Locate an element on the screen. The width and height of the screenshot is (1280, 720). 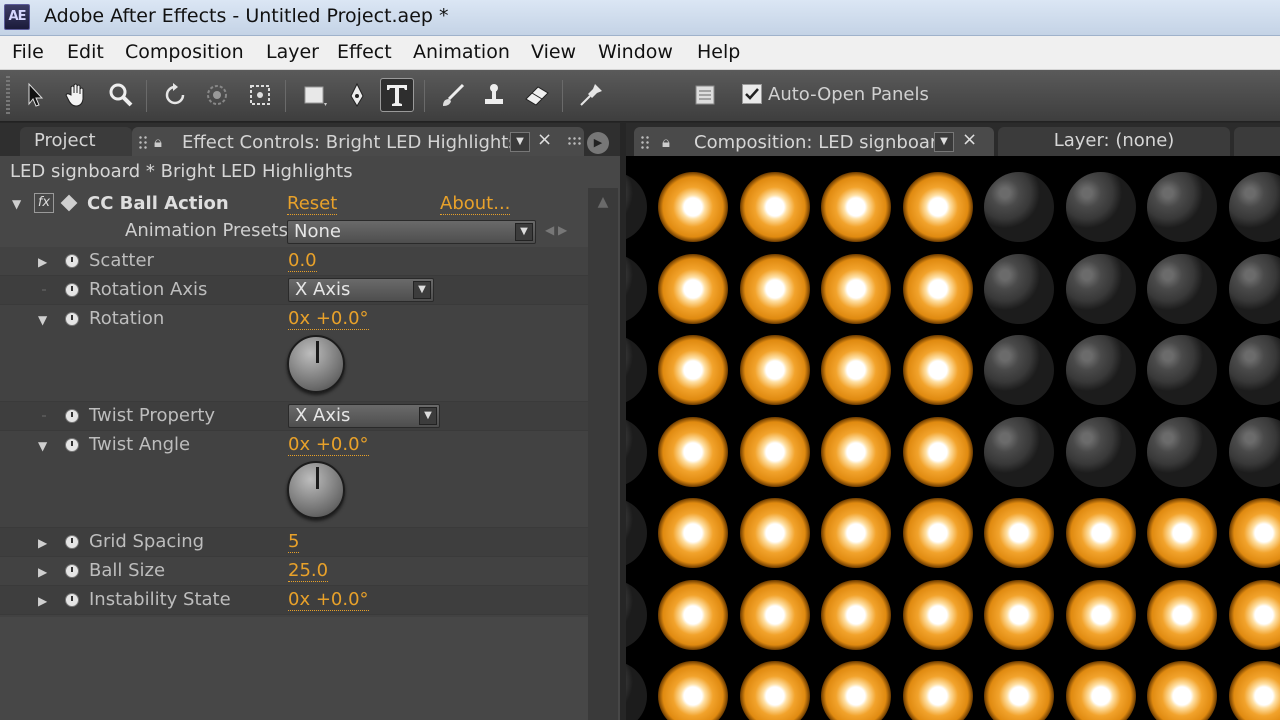
twist-angle-dial is located at coordinates (316, 490).